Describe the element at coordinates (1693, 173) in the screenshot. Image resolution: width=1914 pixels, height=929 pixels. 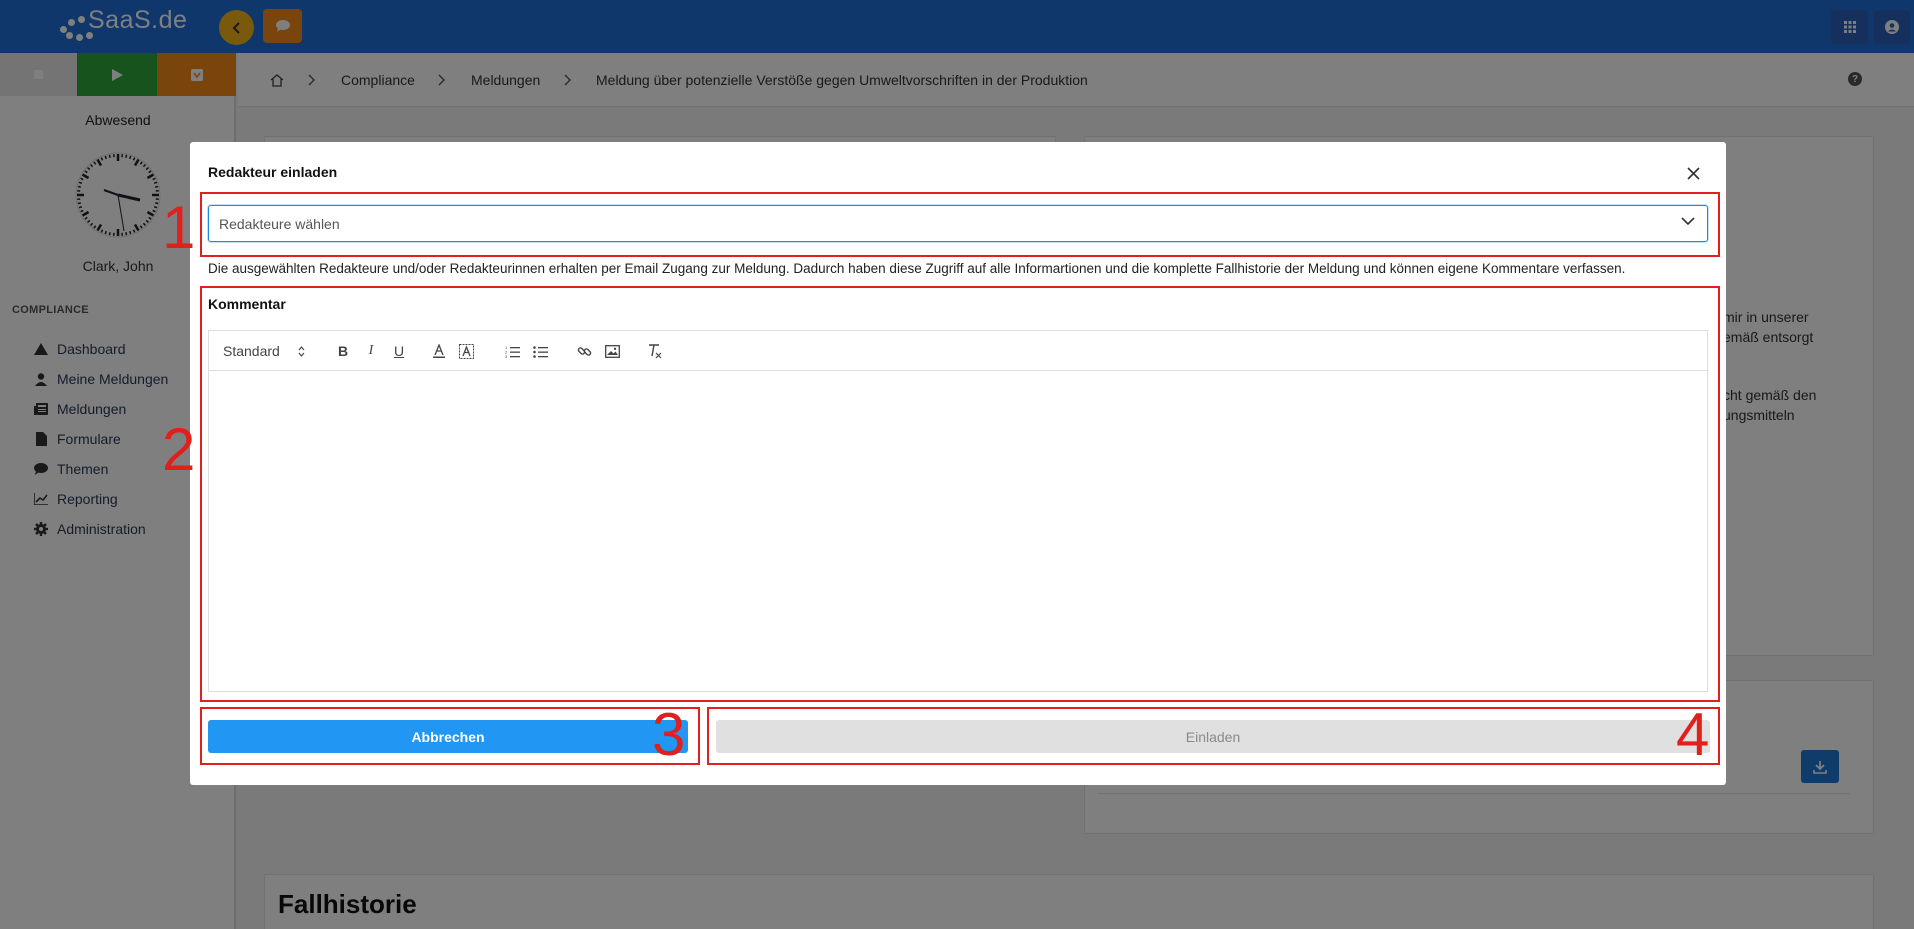
I see `close-icon` at that location.